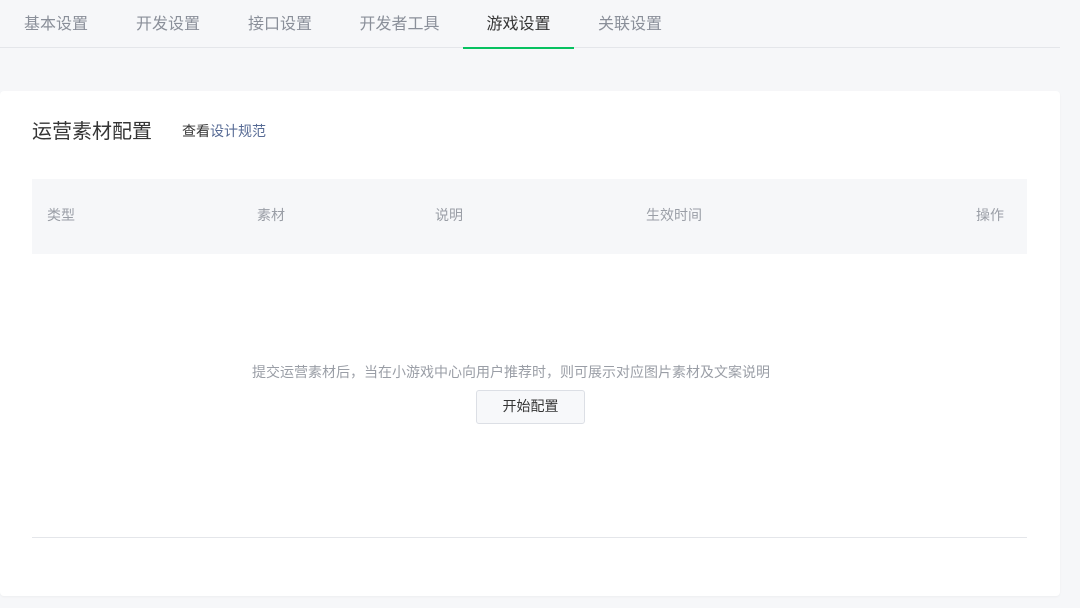  Describe the element at coordinates (674, 216) in the screenshot. I see `column-header-effective-time: 生效时间` at that location.